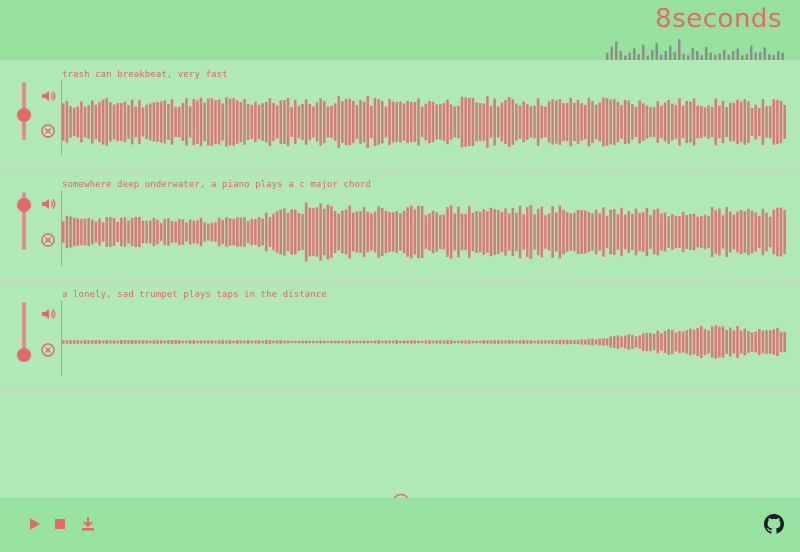 The image size is (800, 552). Describe the element at coordinates (60, 524) in the screenshot. I see `stop-icon` at that location.